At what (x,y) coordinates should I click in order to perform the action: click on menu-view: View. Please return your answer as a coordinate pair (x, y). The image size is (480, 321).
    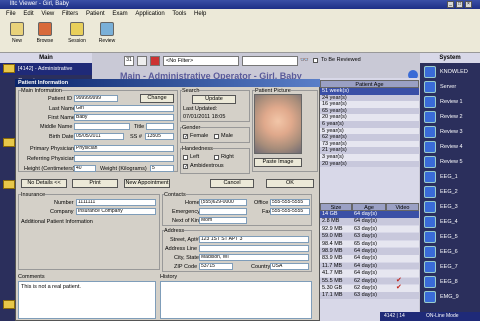
    Looking at the image, I should click on (47, 14).